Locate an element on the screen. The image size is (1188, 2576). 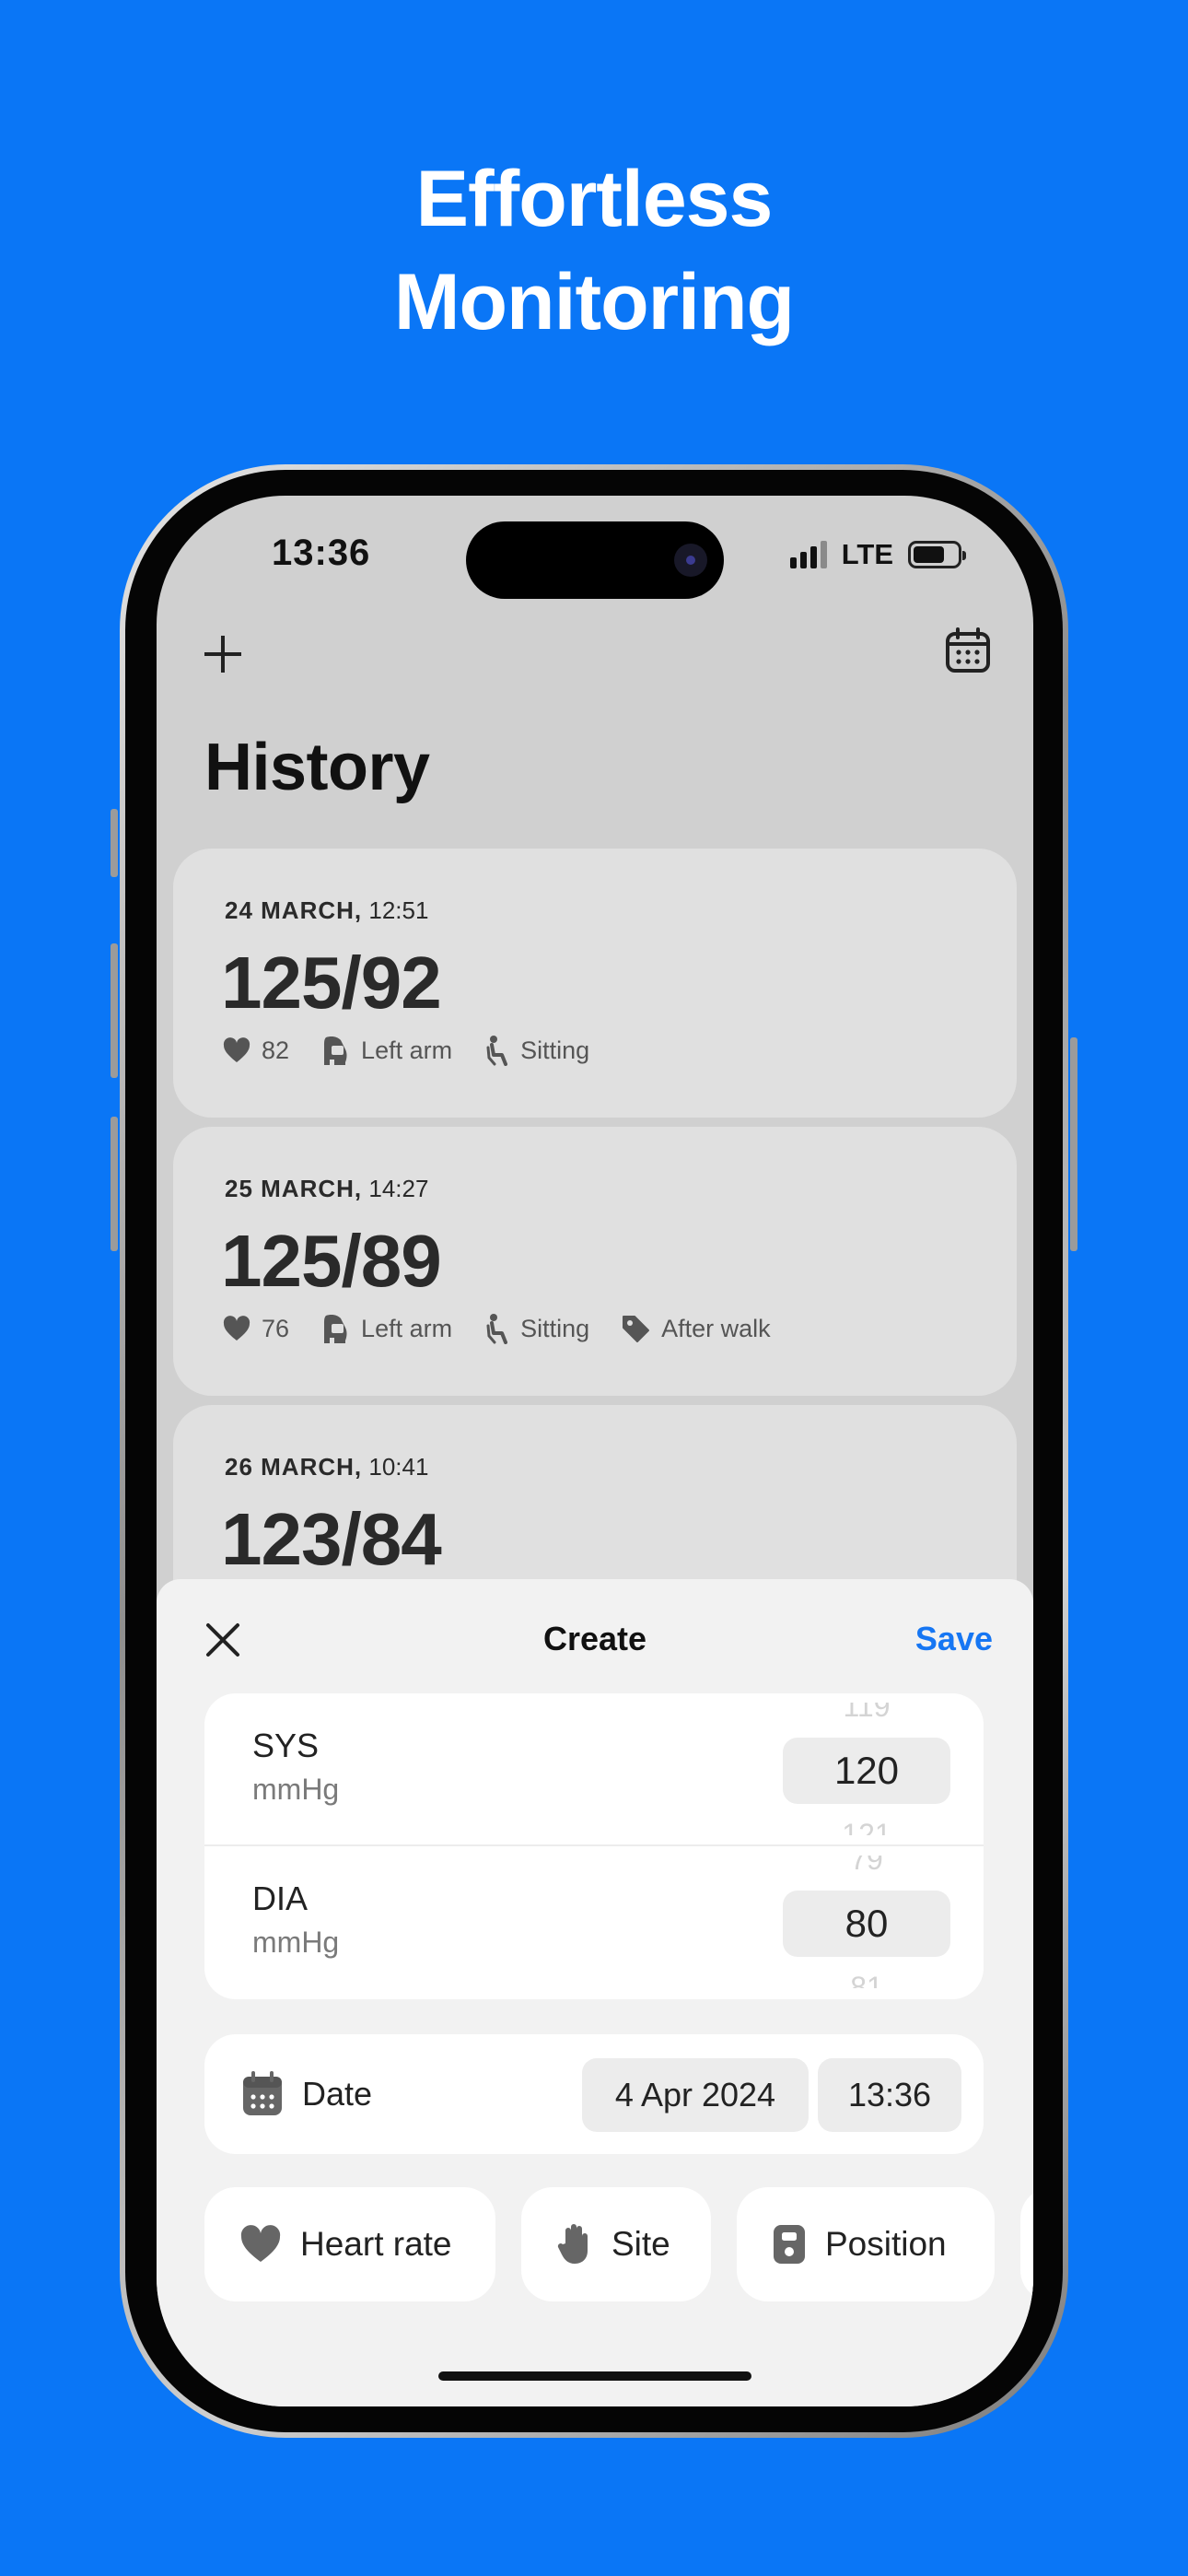
date-label: Date is located at coordinates (337, 2094).